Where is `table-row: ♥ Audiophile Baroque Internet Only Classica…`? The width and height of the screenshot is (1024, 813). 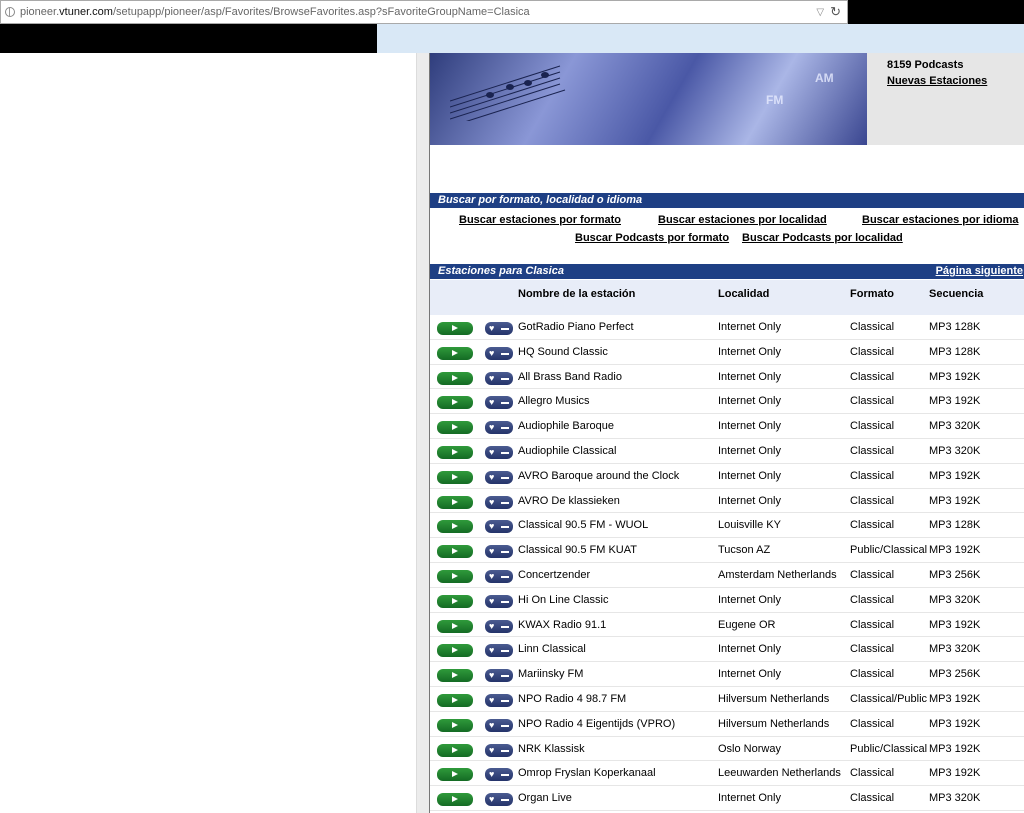
table-row: ♥ Audiophile Baroque Internet Only Classica… is located at coordinates (727, 426).